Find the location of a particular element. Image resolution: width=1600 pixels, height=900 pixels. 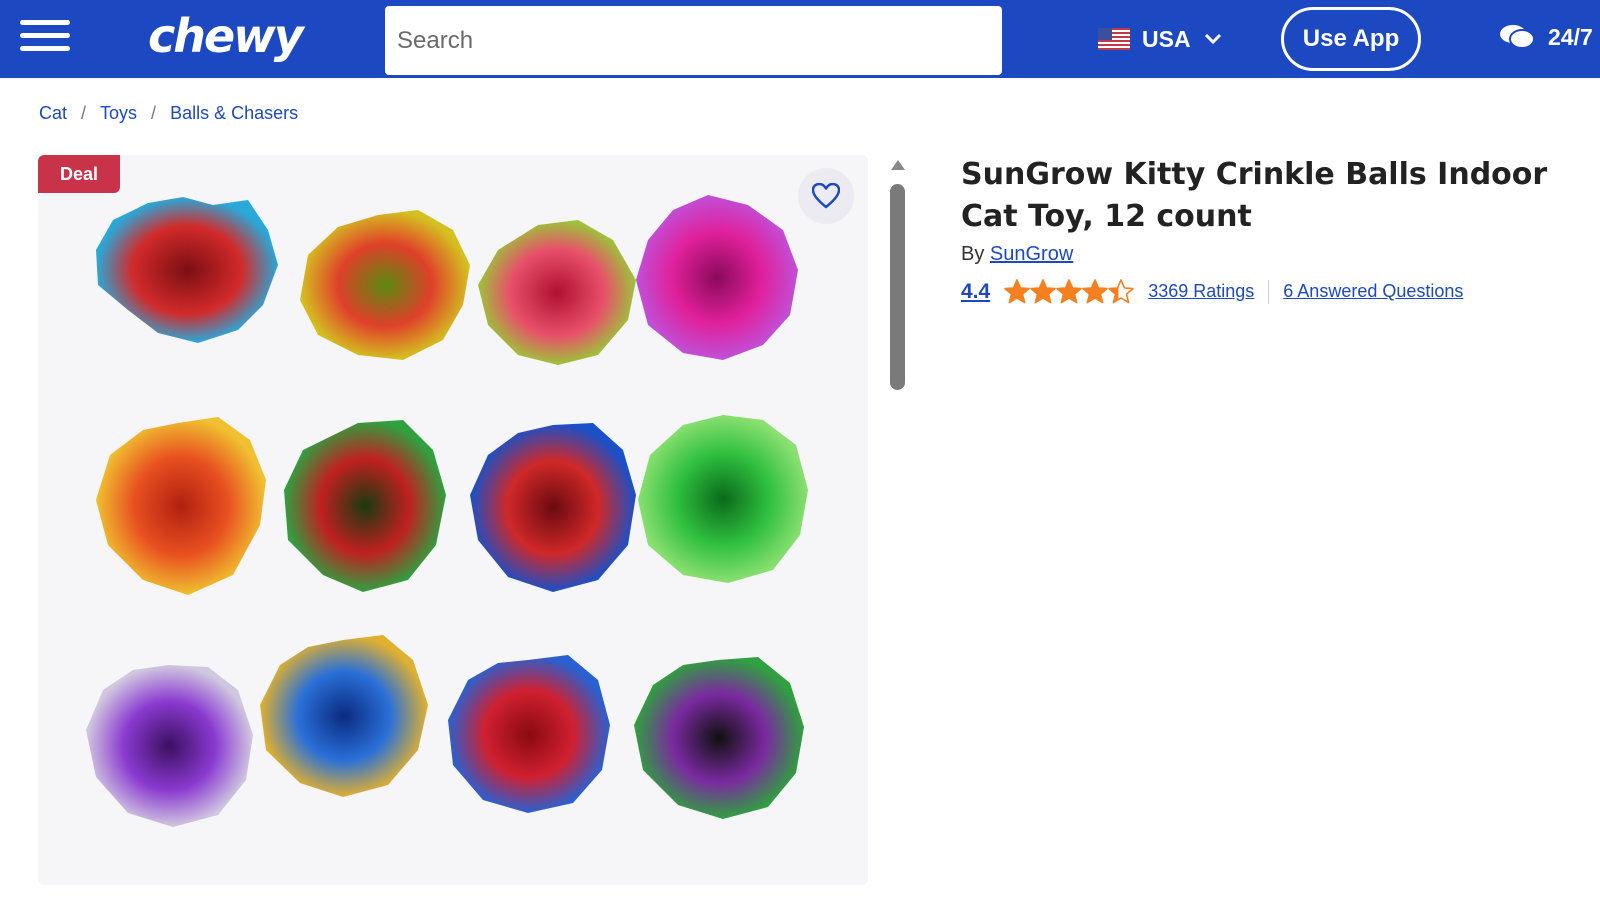

brand-byline: By SunGrow is located at coordinates (1017, 254).